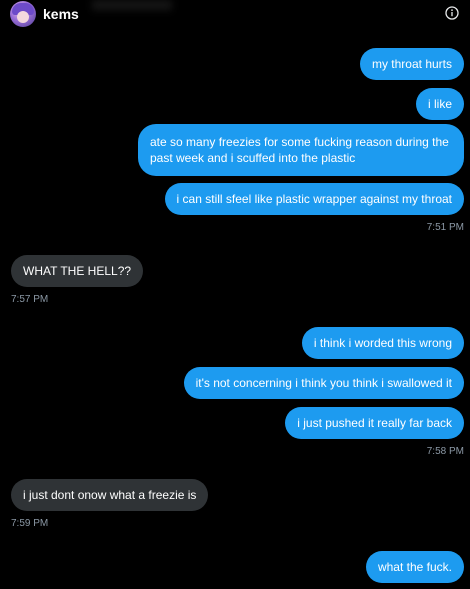 This screenshot has width=470, height=589. Describe the element at coordinates (374, 423) in the screenshot. I see `outgoing-message: i just pushed it really far back` at that location.